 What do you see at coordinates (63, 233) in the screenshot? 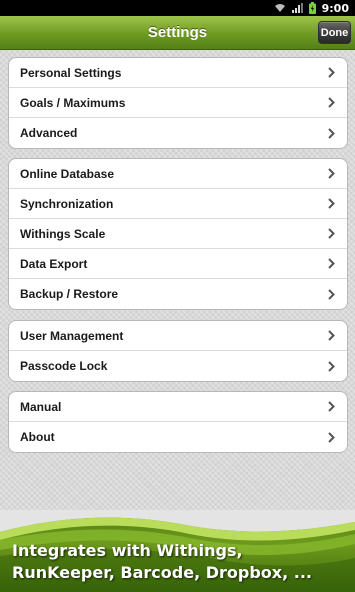
I see `menu-item-label: Withings Scale` at bounding box center [63, 233].